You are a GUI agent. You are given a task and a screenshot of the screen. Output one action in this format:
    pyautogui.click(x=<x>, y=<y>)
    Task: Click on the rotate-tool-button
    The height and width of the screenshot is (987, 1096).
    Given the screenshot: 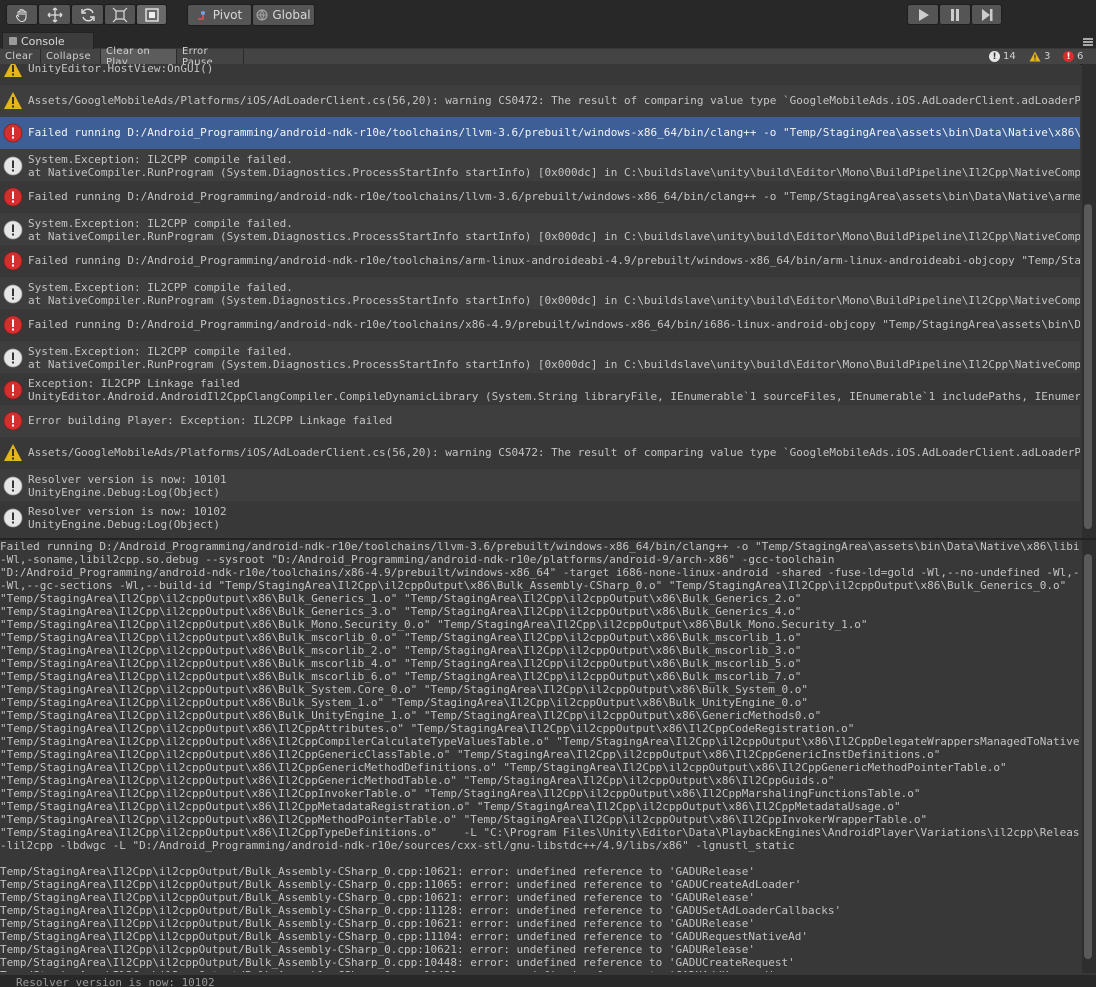 What is the action you would take?
    pyautogui.click(x=87, y=14)
    